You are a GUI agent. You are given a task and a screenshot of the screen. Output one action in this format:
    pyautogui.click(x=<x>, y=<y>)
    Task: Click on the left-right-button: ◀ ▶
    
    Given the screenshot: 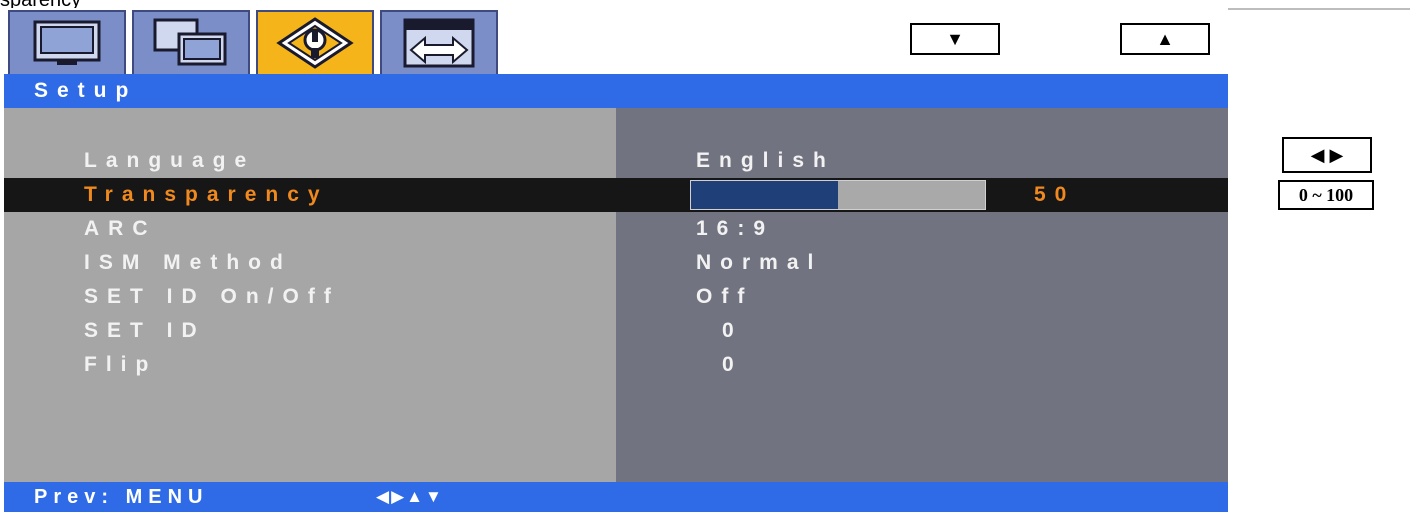 What is the action you would take?
    pyautogui.click(x=1327, y=155)
    